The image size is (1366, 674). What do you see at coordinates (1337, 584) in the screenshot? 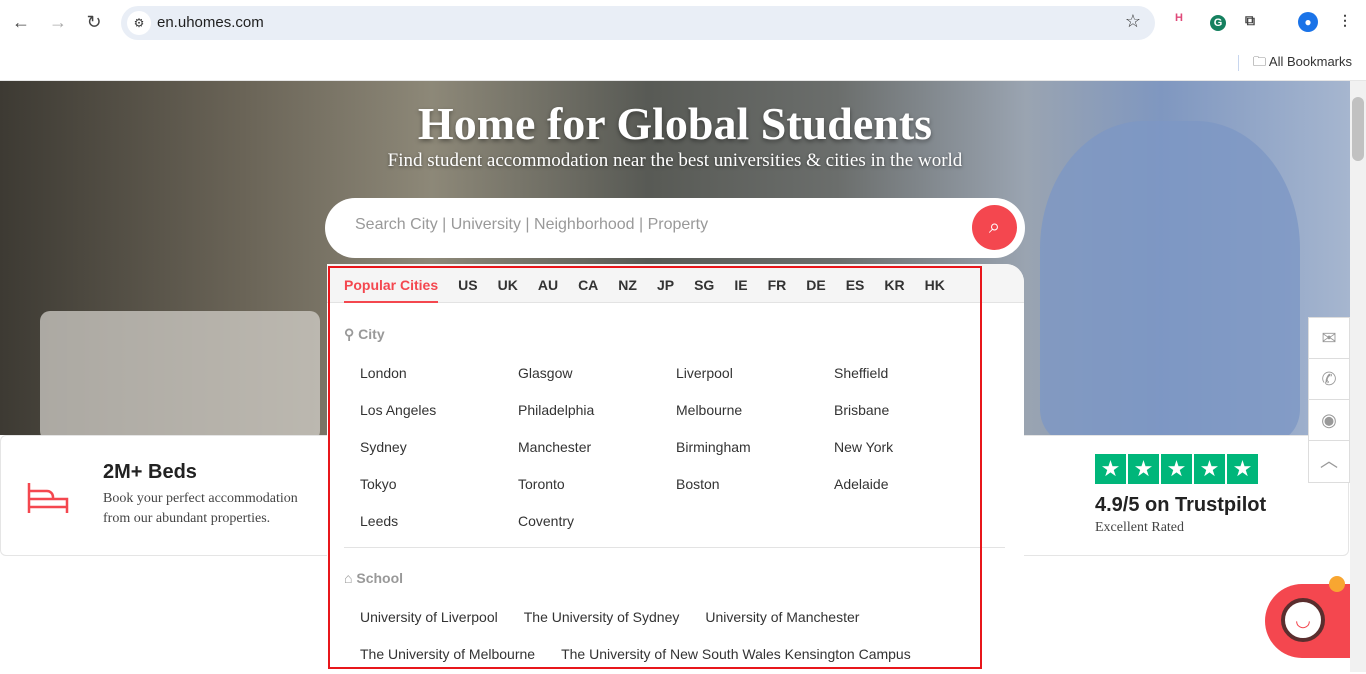
I see `notification-dot` at bounding box center [1337, 584].